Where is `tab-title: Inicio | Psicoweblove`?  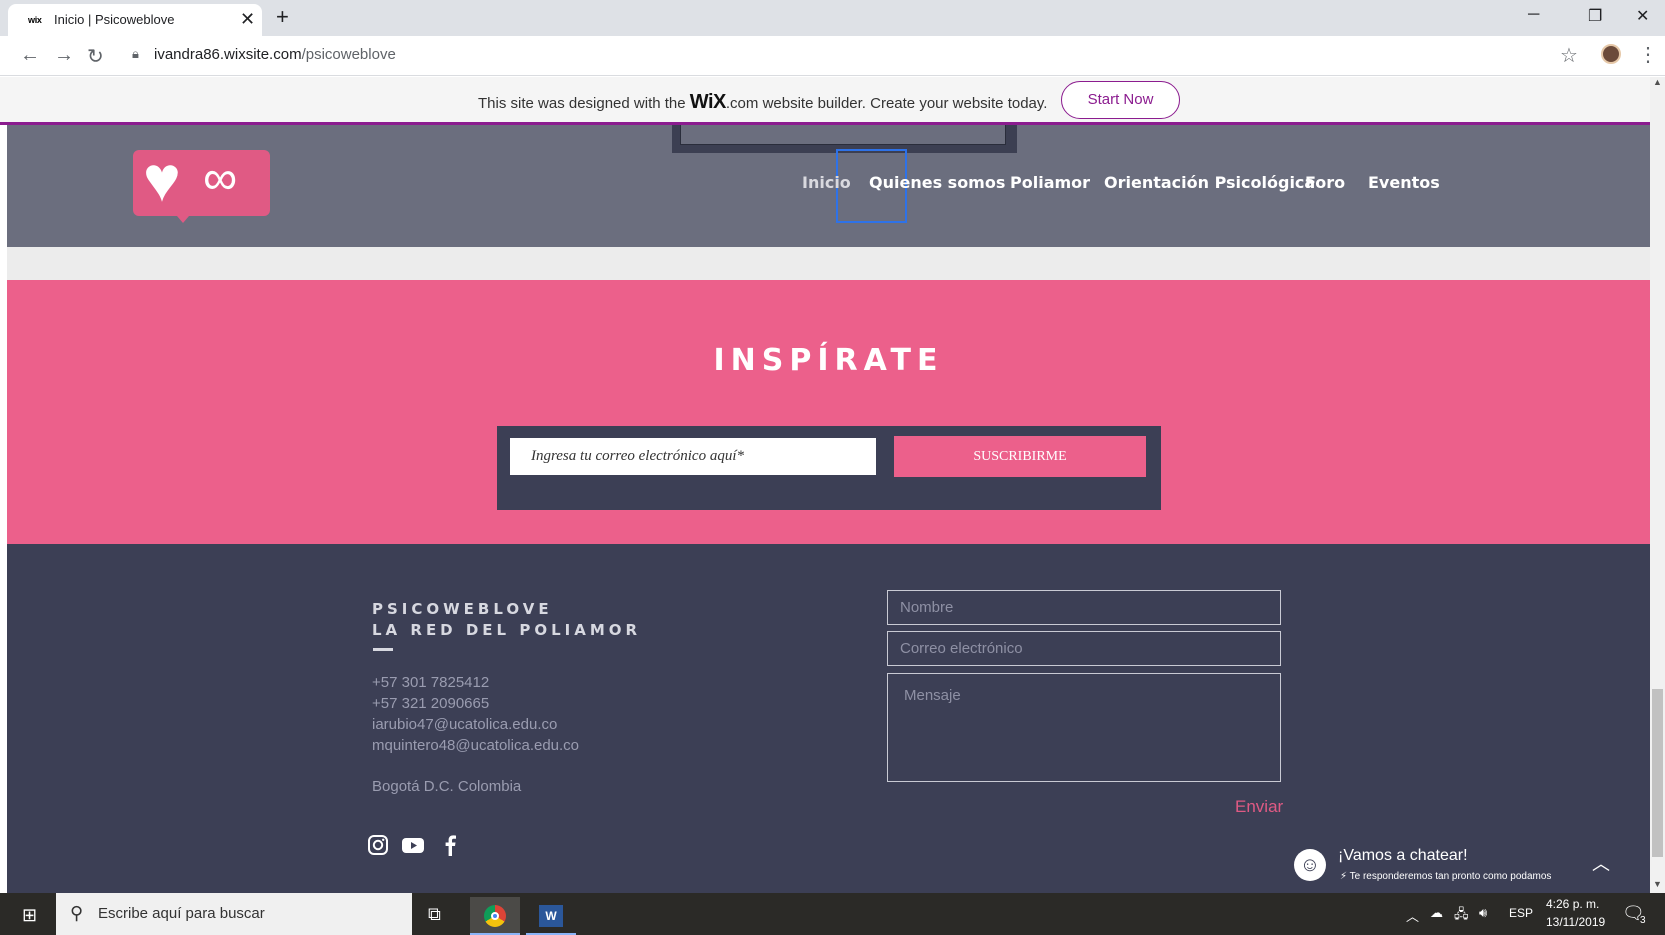
tab-title: Inicio | Psicoweblove is located at coordinates (114, 19).